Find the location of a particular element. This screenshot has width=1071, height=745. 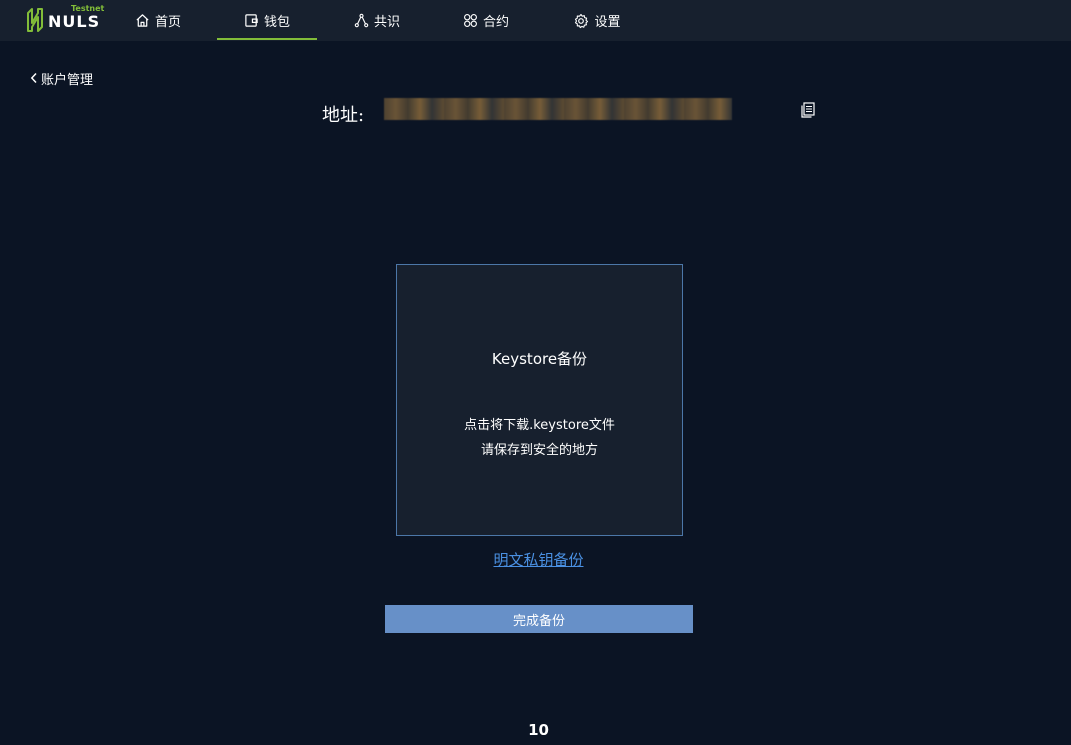

copy-icon is located at coordinates (808, 112).